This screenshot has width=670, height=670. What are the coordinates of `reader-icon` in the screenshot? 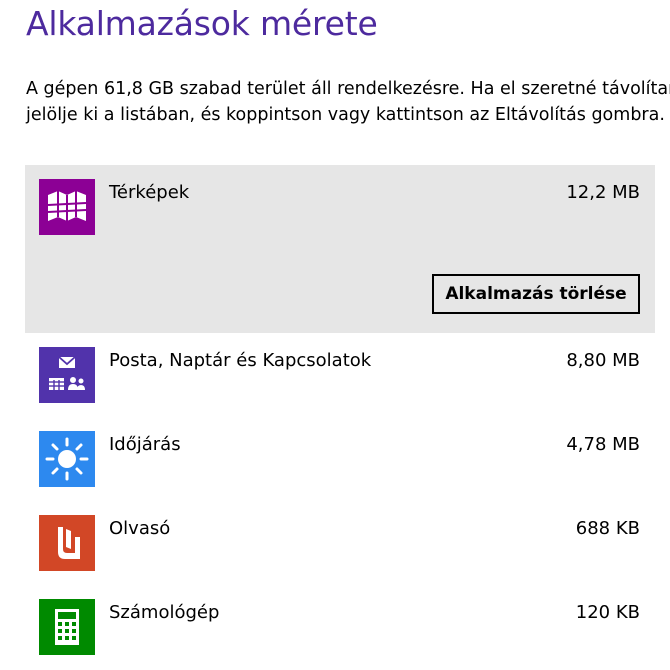 It's located at (67, 543).